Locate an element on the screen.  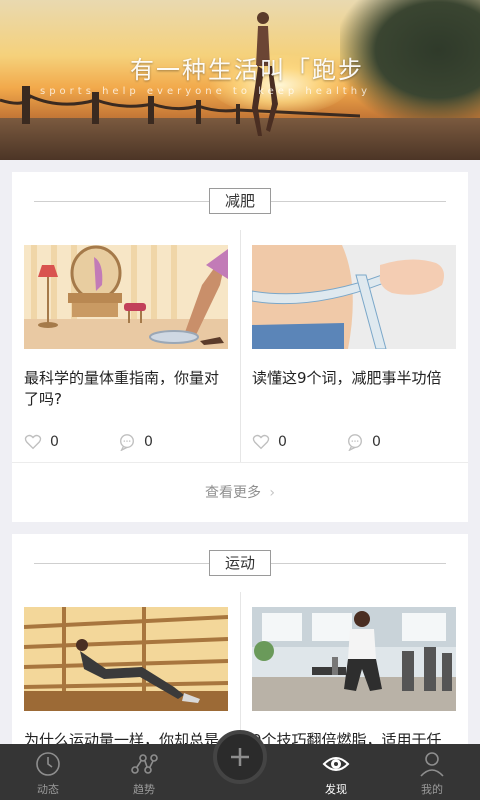
tab-profile: 我的 is located at coordinates (432, 772).